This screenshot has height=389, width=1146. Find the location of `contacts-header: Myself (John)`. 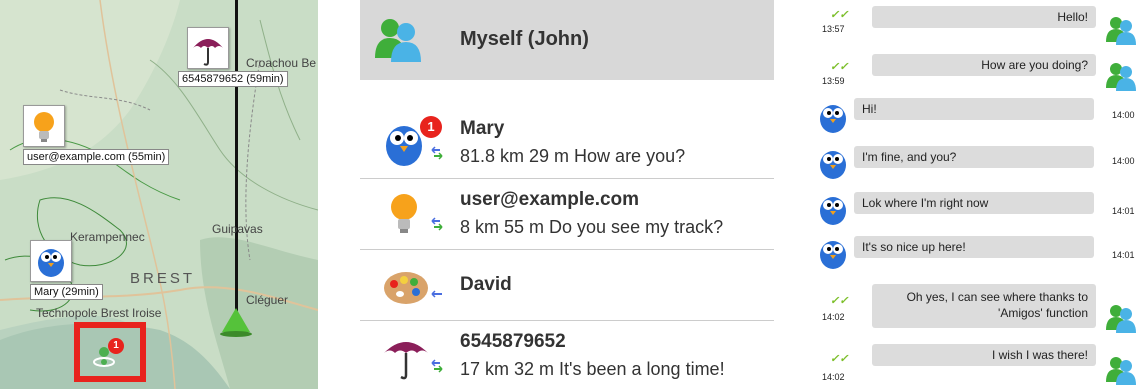

contacts-header: Myself (John) is located at coordinates (567, 40).